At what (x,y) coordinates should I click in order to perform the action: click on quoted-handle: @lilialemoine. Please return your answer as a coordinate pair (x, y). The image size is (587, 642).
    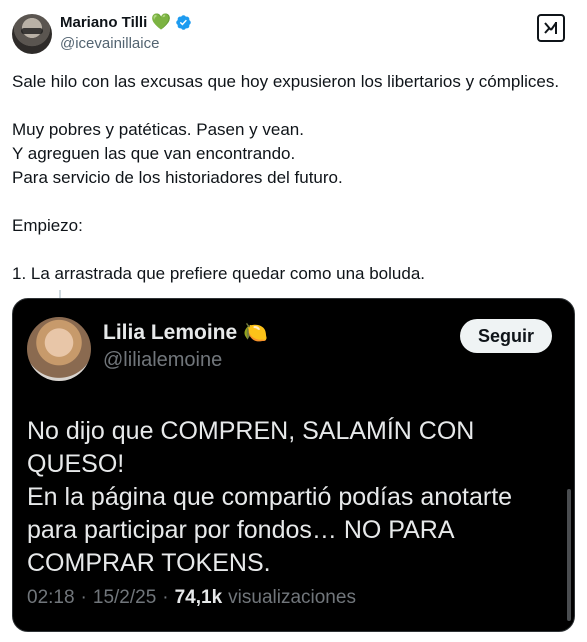
    Looking at the image, I should click on (163, 360).